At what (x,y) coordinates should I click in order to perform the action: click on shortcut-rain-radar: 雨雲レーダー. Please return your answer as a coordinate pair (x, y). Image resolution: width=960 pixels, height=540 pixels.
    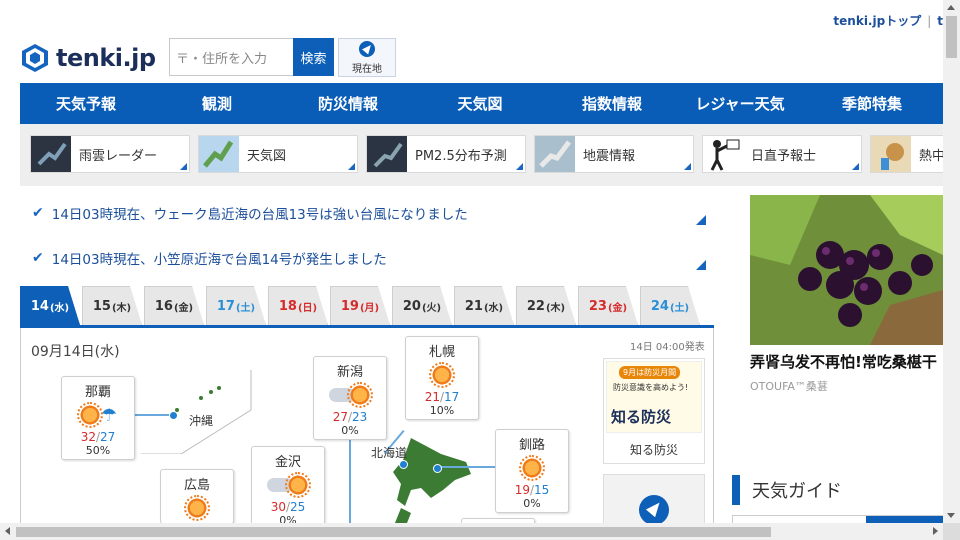
    Looking at the image, I should click on (110, 154).